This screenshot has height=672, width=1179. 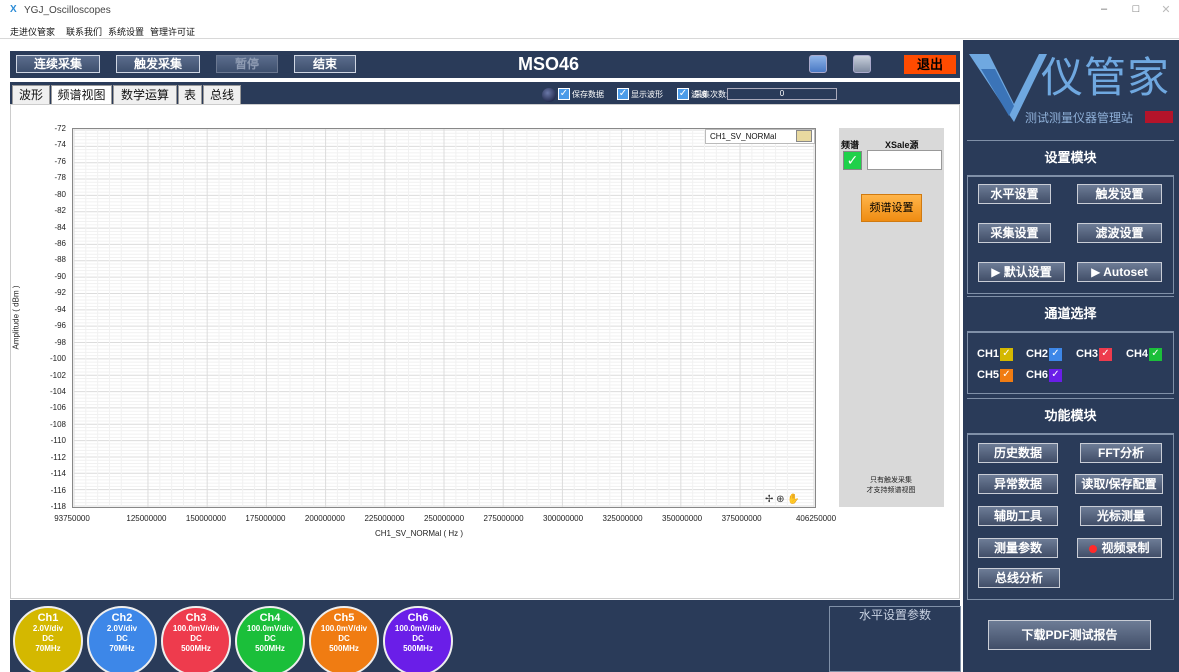 I want to click on channel-5-indicator: Ch5 100.0mV/div DC 500MHz, so click(x=344, y=639).